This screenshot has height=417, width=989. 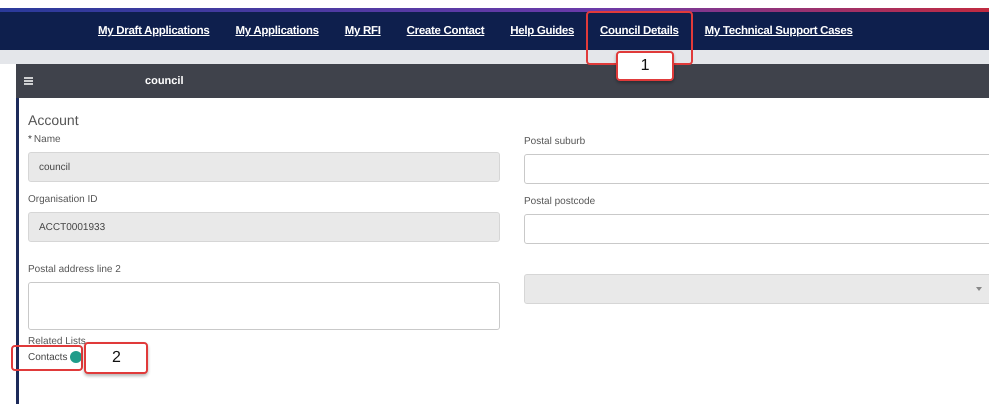 What do you see at coordinates (164, 81) in the screenshot?
I see `record-title: council` at bounding box center [164, 81].